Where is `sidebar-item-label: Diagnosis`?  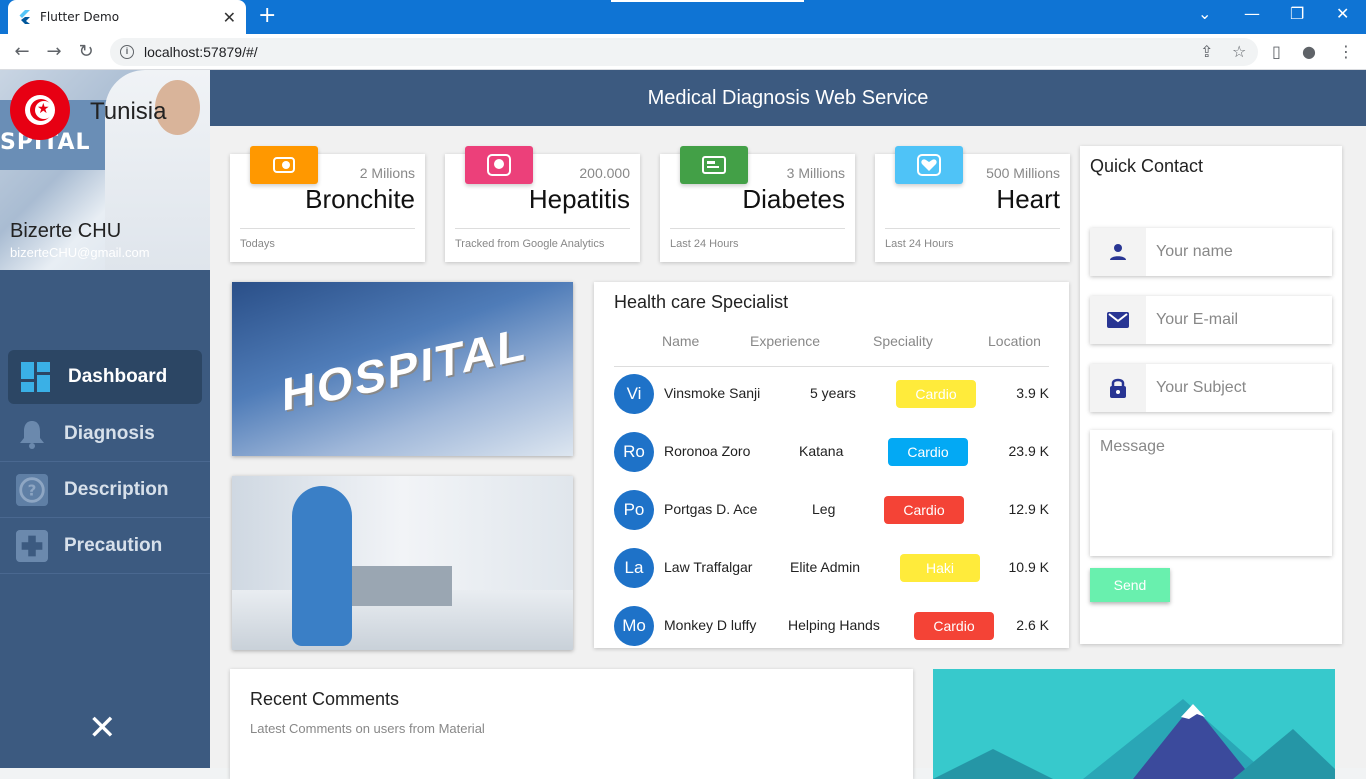 sidebar-item-label: Diagnosis is located at coordinates (109, 433).